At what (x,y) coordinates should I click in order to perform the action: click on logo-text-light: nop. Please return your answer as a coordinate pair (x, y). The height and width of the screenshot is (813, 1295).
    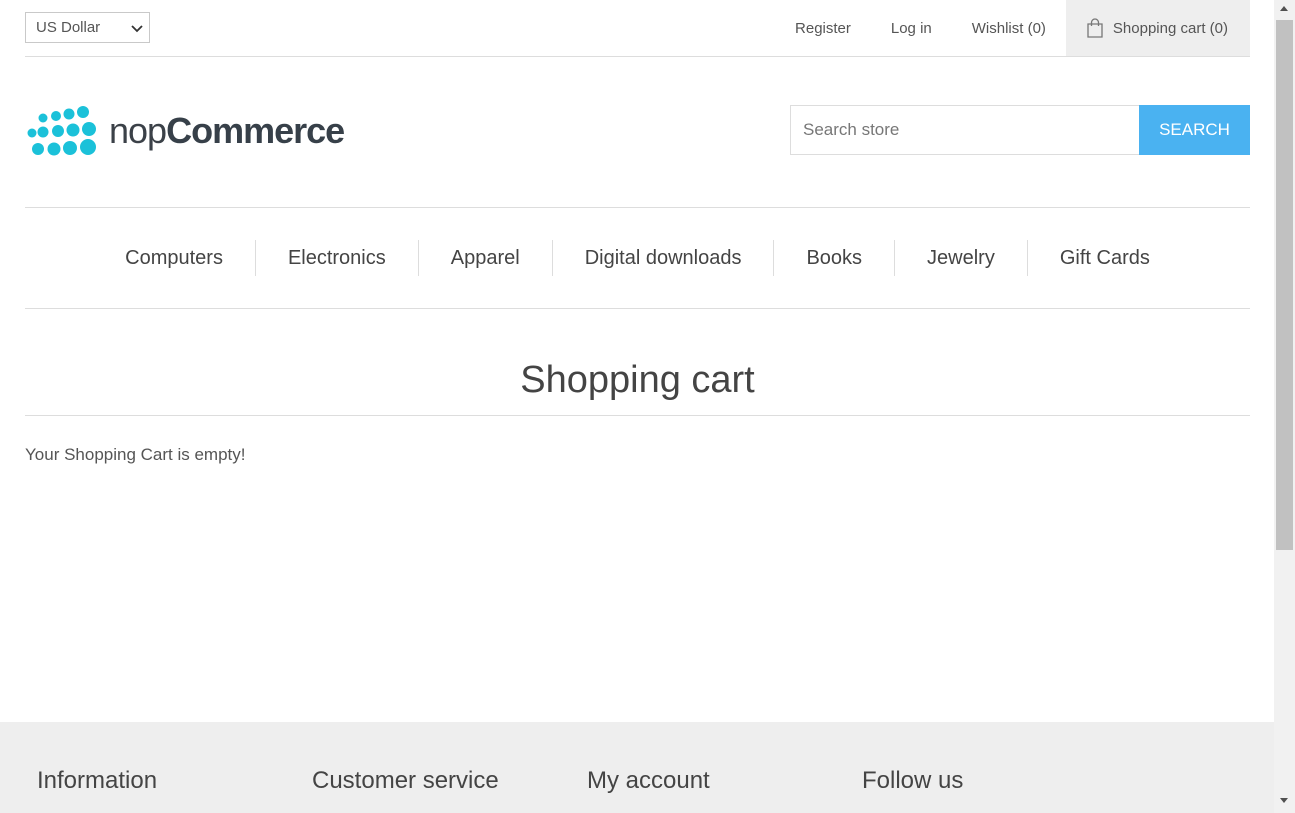
    Looking at the image, I should click on (138, 130).